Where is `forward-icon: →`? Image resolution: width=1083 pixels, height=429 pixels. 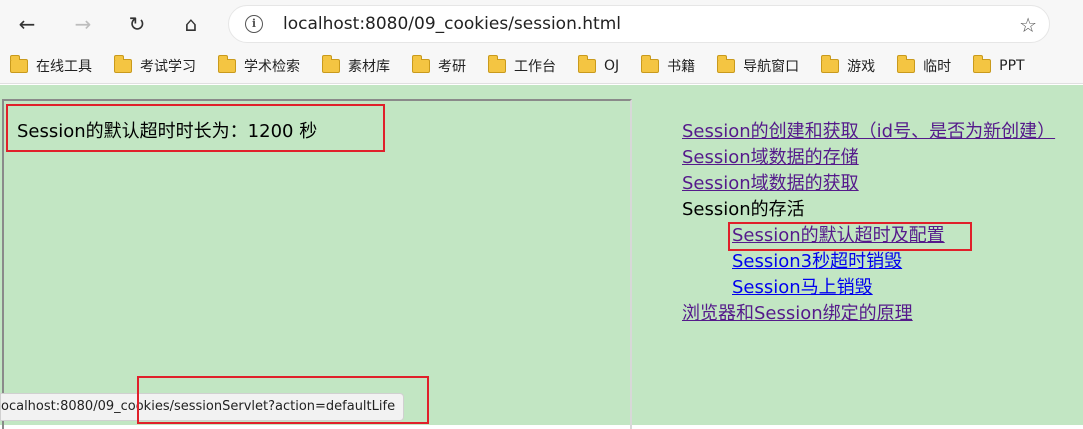
forward-icon: → is located at coordinates (83, 24).